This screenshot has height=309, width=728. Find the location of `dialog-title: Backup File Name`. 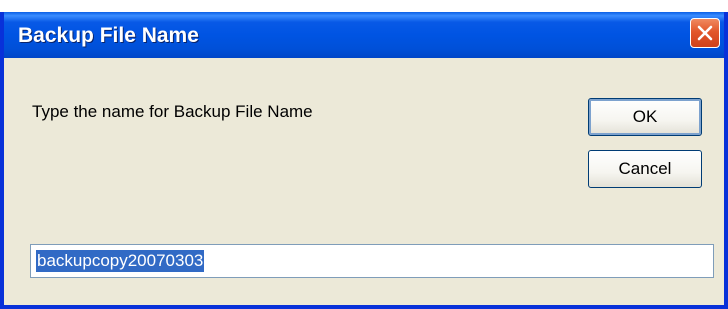

dialog-title: Backup File Name is located at coordinates (108, 35).